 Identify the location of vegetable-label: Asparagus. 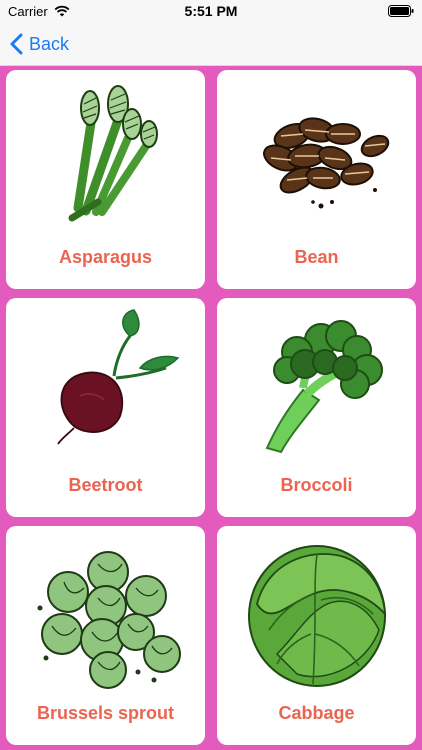
(105, 257).